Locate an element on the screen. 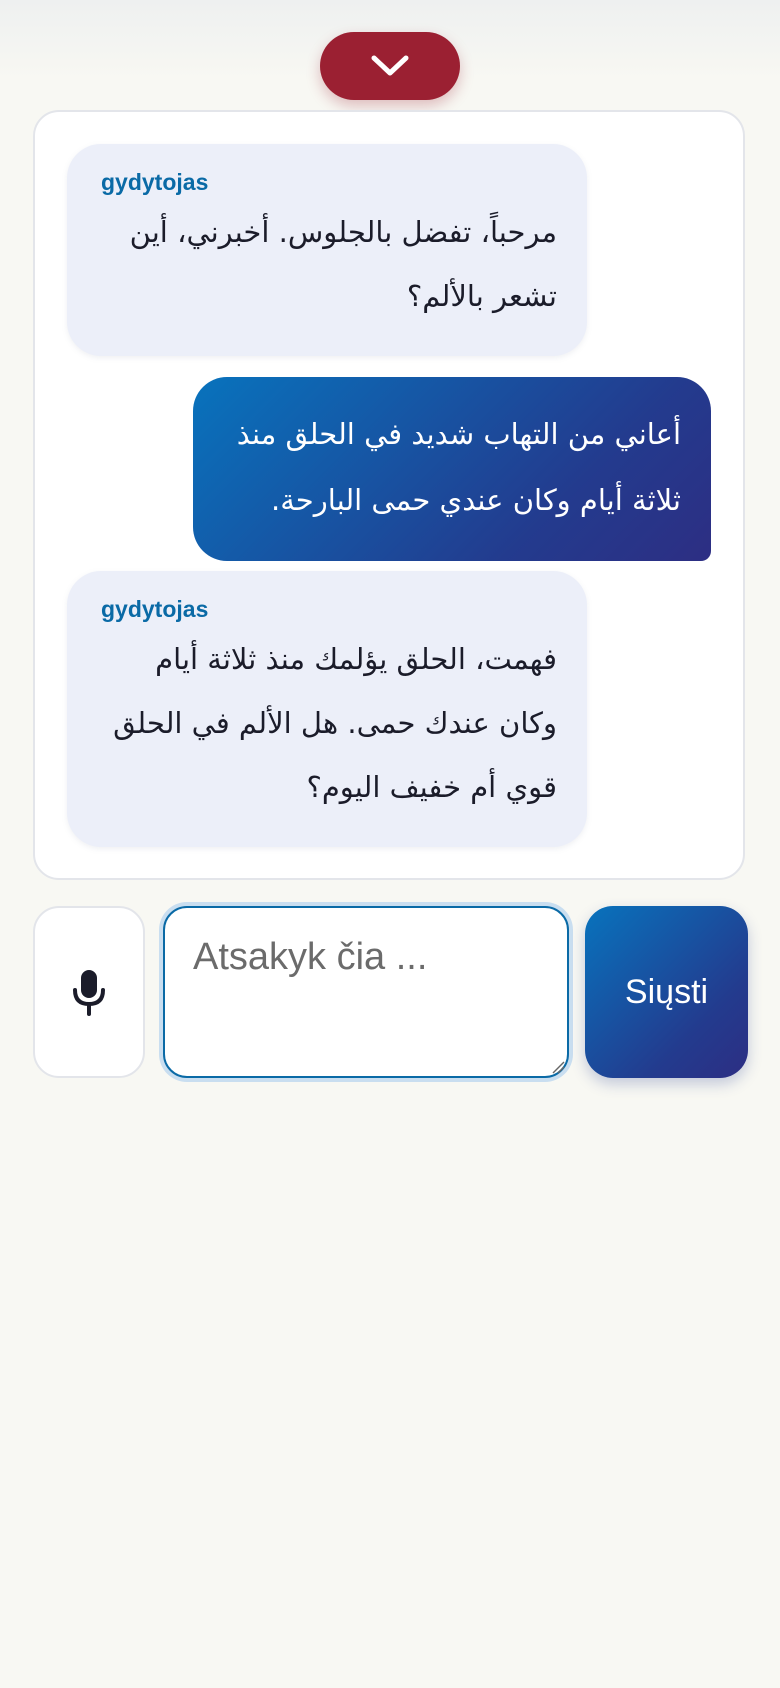  message-input-wrapper is located at coordinates (366, 992).